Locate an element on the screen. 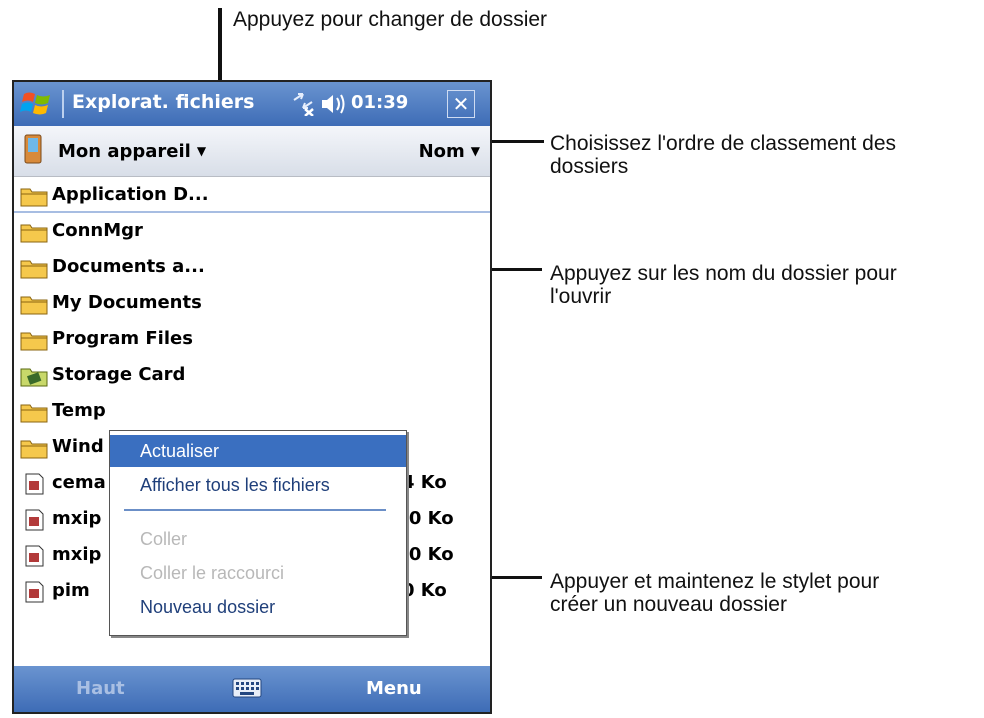  menu-softkey: Menu is located at coordinates (394, 688).